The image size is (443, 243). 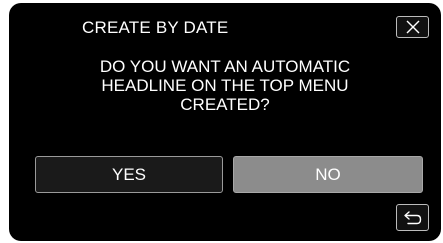 What do you see at coordinates (328, 174) in the screenshot?
I see `no-button: NO` at bounding box center [328, 174].